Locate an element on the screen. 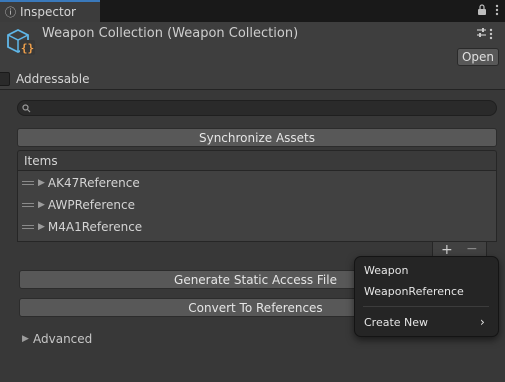  items-list-title: Items is located at coordinates (41, 160).